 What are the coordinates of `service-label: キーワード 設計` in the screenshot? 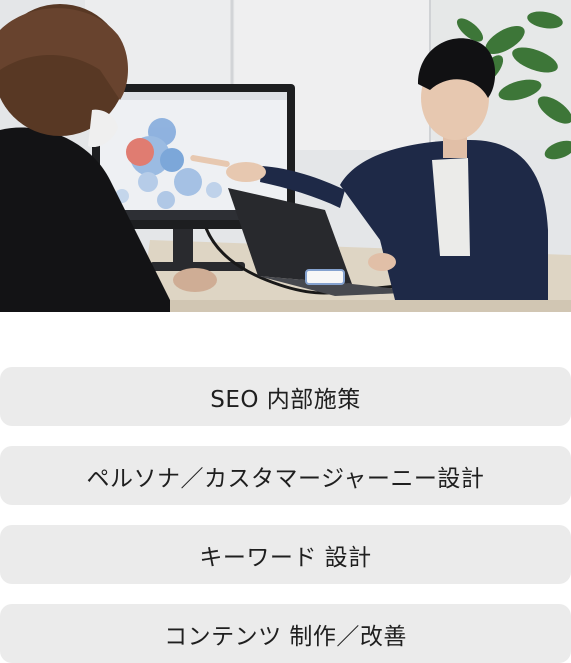 It's located at (285, 557).